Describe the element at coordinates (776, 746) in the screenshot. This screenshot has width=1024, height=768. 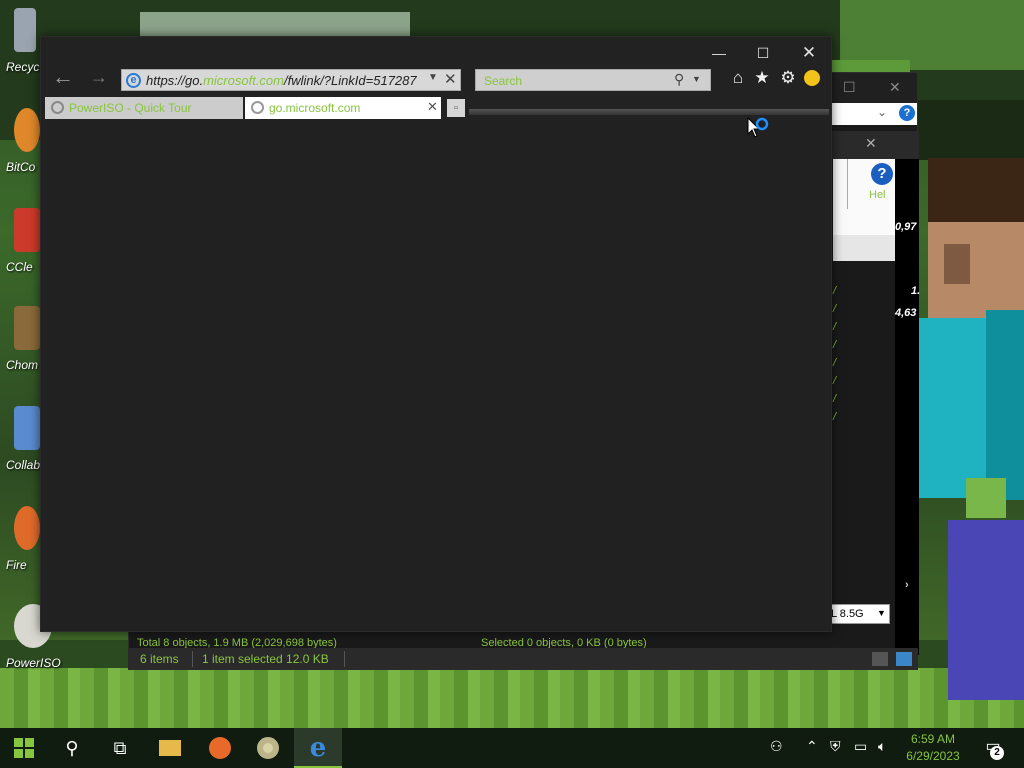
I see `people-icon: ⚇` at that location.